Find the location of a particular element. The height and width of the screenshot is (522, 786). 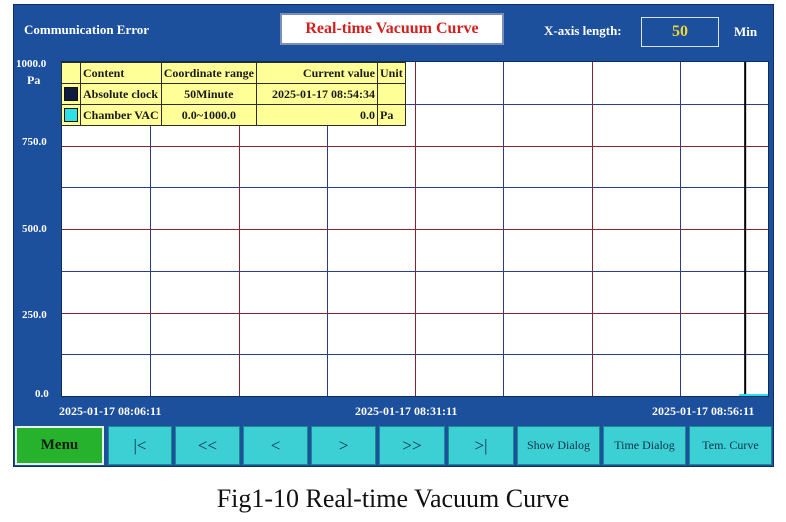

legend-range: 50Minute is located at coordinates (209, 94).